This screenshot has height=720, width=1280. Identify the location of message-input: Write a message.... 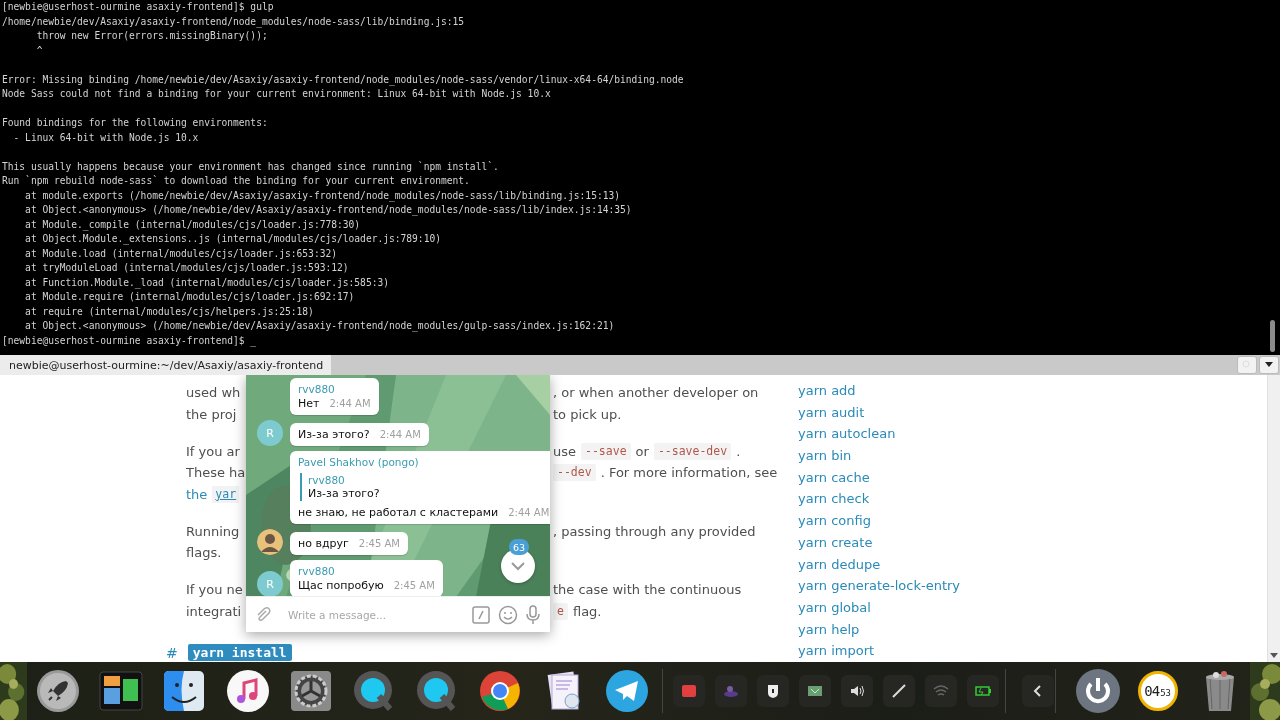
(372, 614).